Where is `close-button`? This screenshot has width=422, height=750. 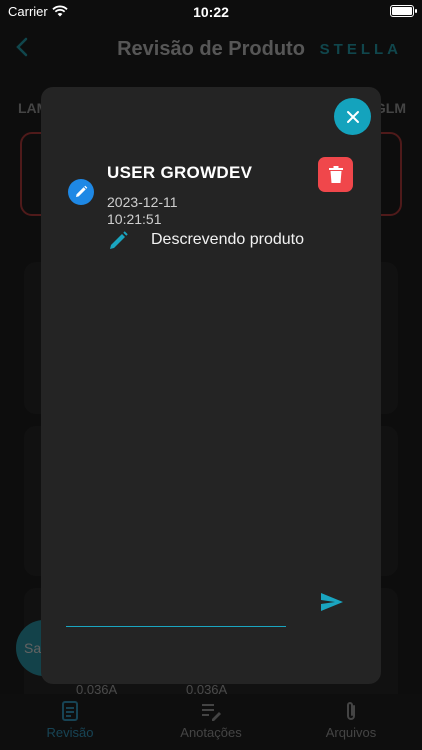 close-button is located at coordinates (352, 116).